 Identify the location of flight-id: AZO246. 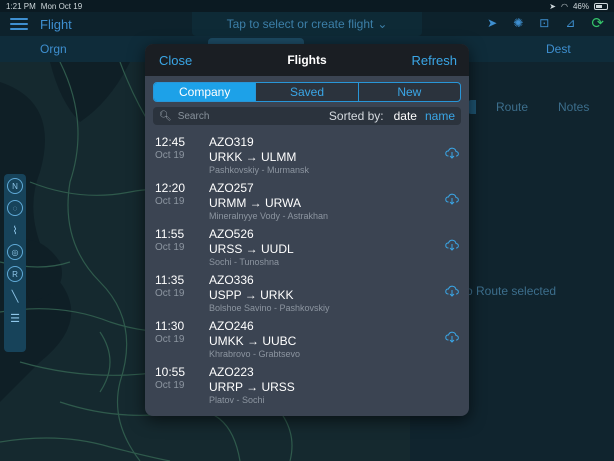
(231, 326).